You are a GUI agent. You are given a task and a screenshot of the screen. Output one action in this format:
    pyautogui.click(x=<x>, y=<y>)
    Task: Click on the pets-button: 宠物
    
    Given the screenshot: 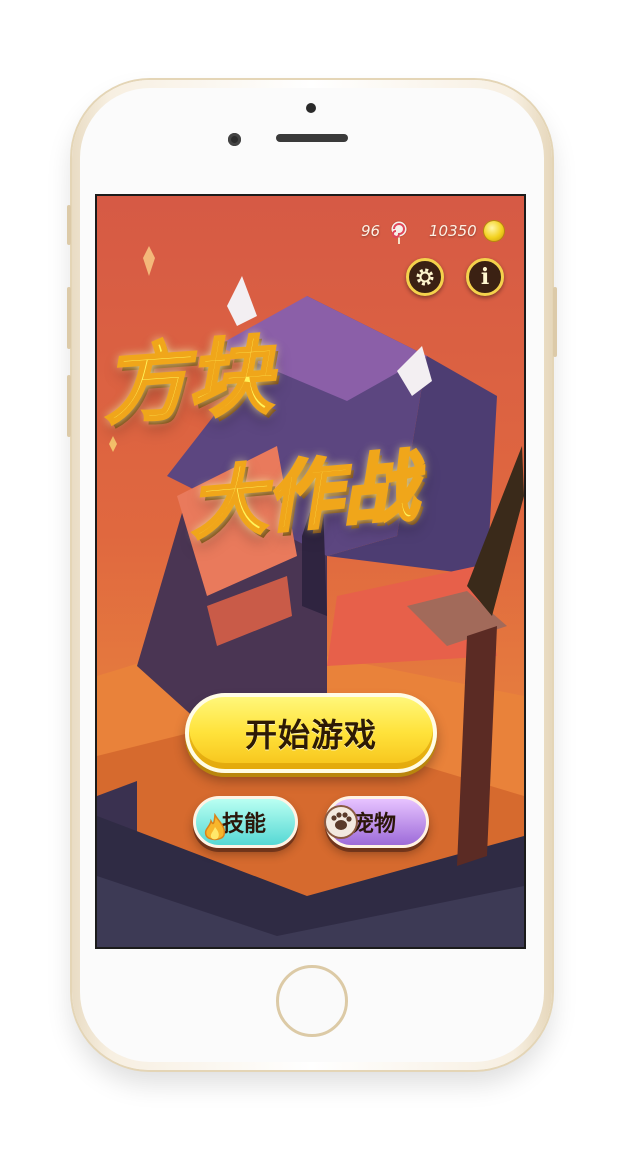 What is the action you would take?
    pyautogui.click(x=377, y=822)
    